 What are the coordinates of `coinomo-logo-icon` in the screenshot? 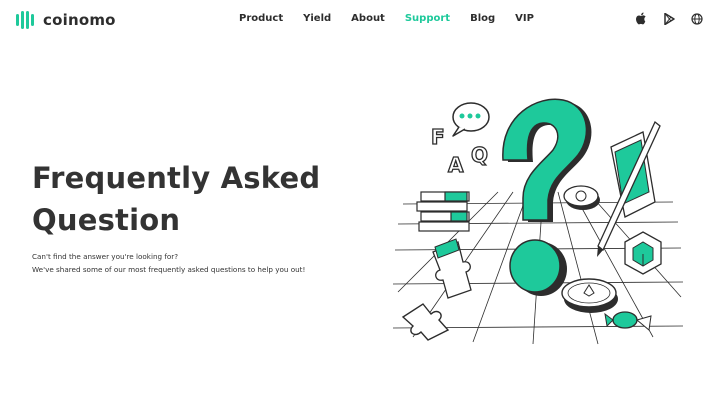 It's located at (25, 20).